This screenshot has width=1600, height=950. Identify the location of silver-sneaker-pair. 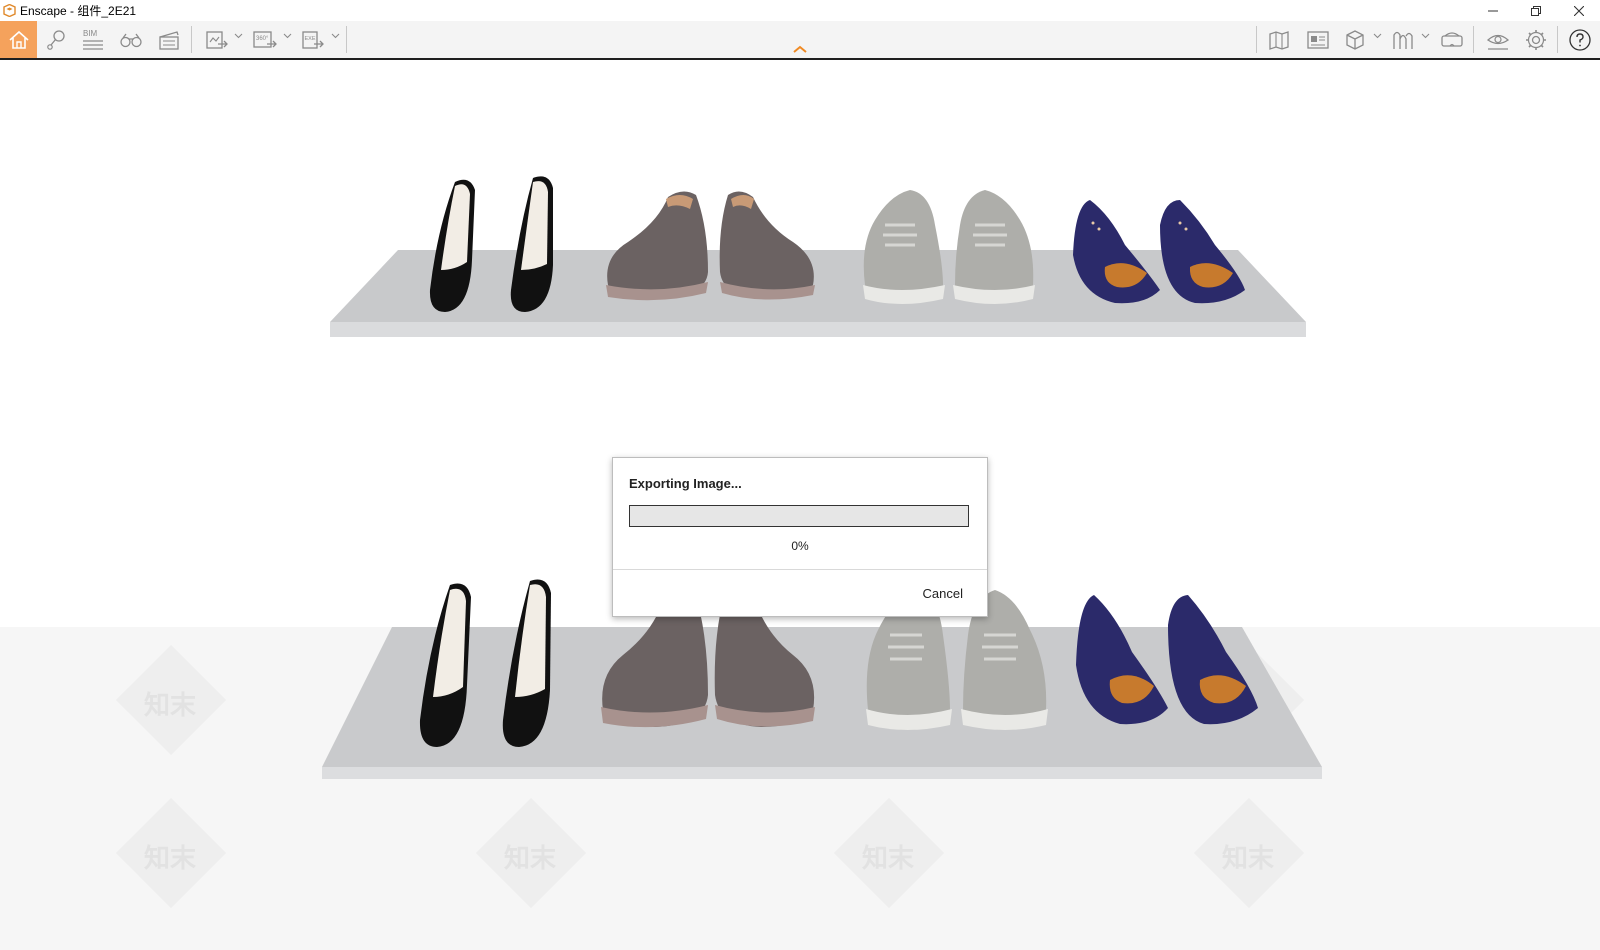
(949, 247).